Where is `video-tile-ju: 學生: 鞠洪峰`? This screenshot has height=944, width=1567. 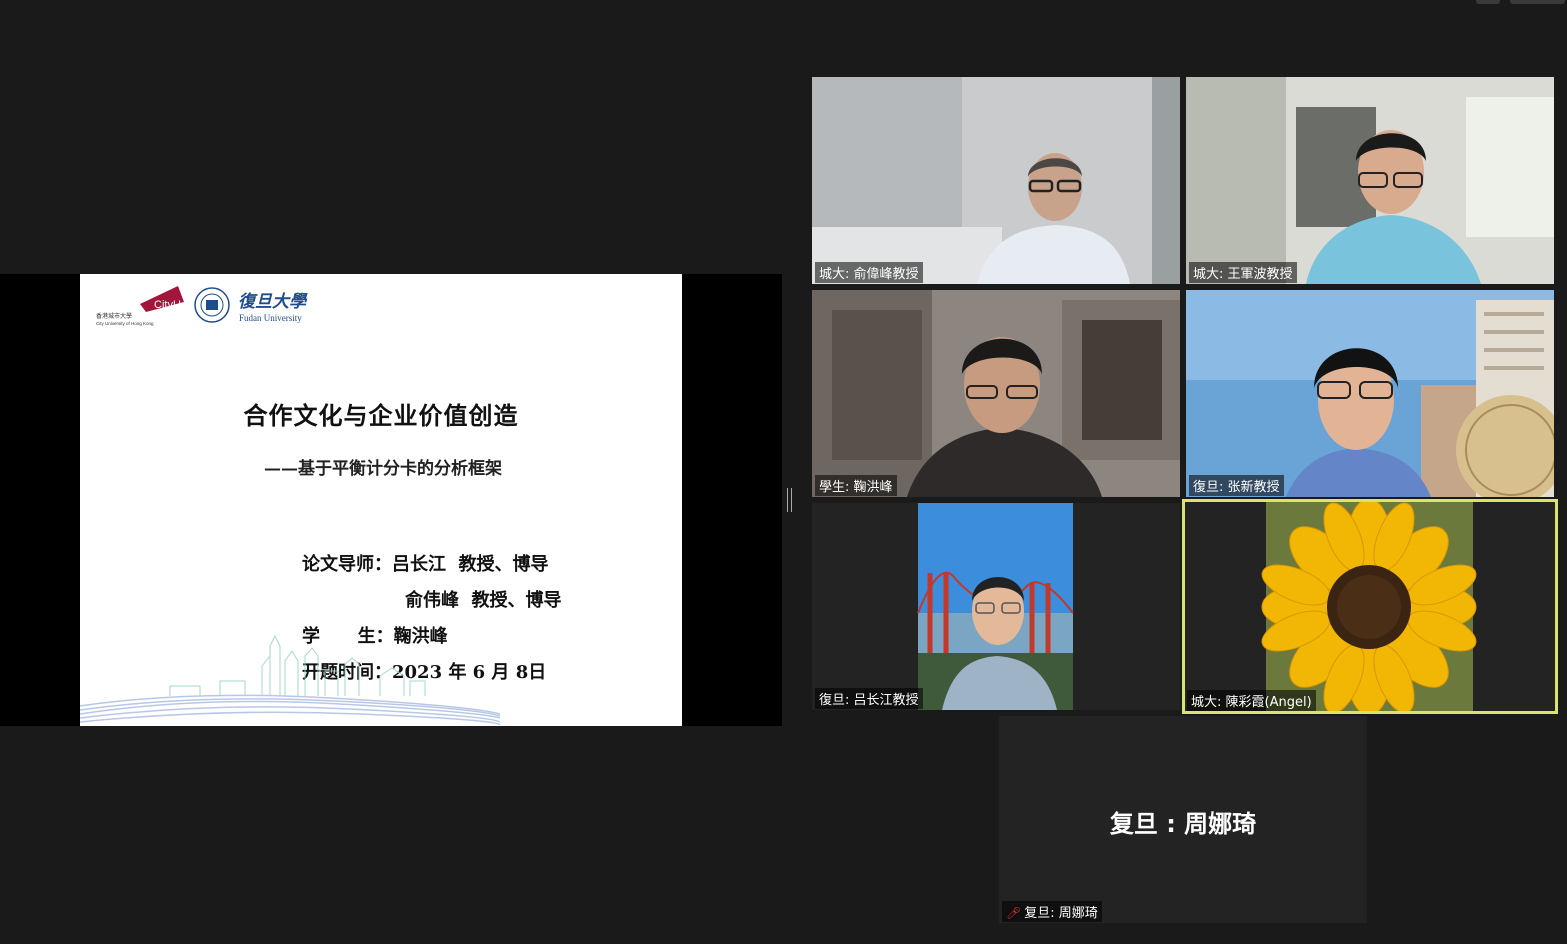
video-tile-ju: 學生: 鞠洪峰 is located at coordinates (996, 393).